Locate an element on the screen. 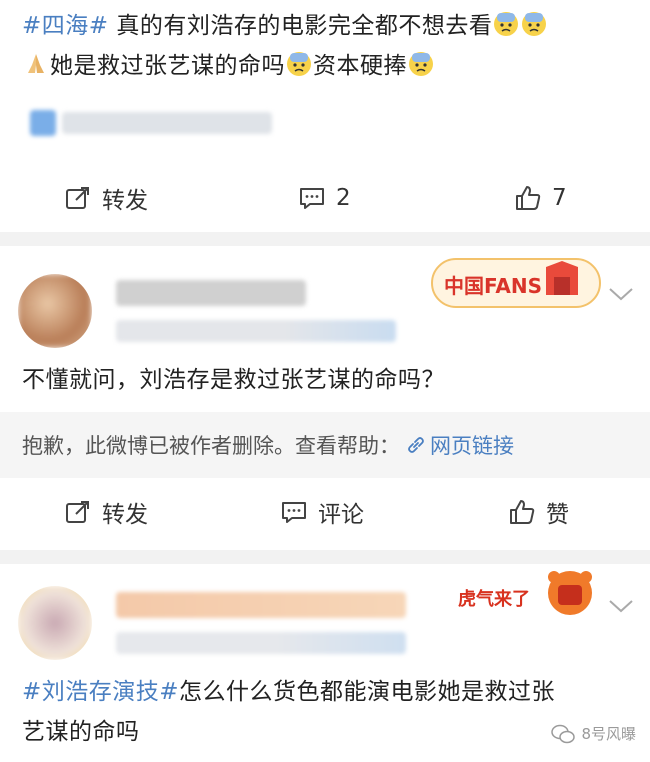 This screenshot has width=650, height=762. link-icon is located at coordinates (416, 445).